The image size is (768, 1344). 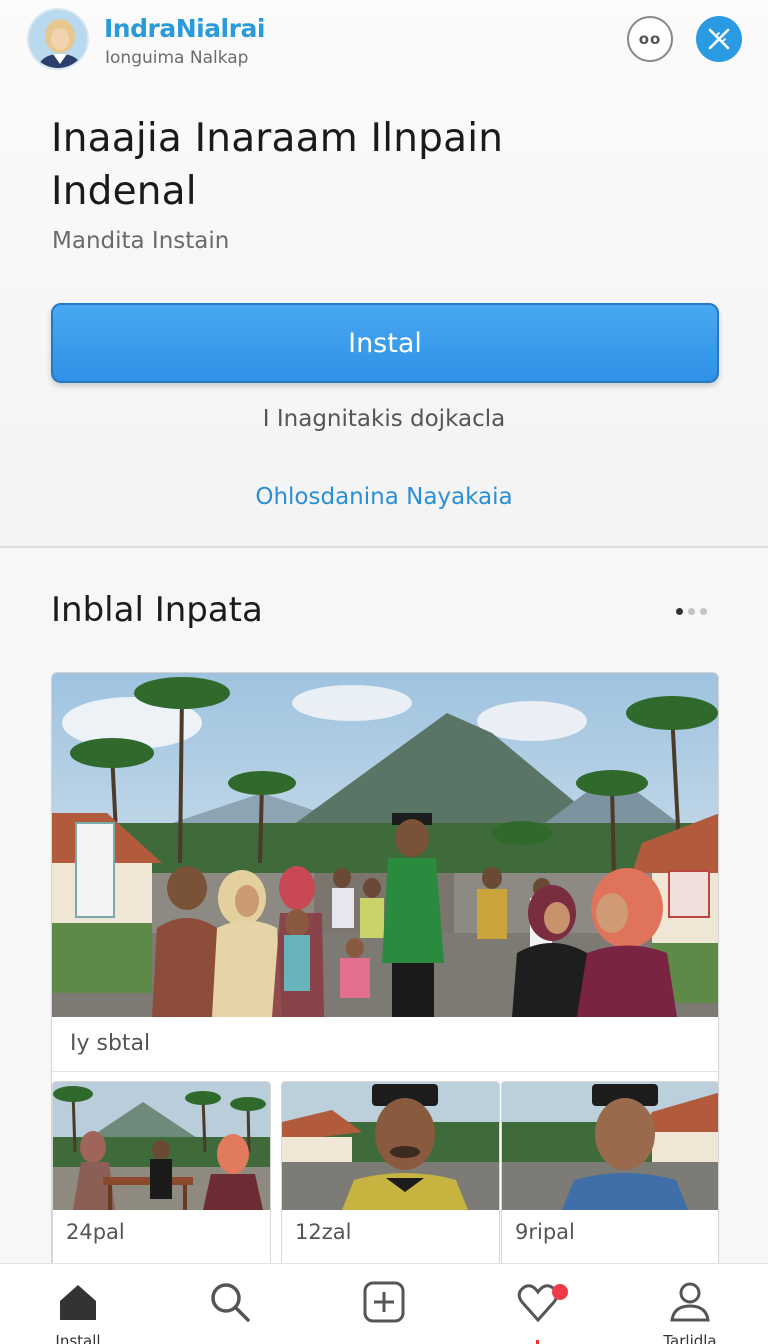 I want to click on add-icon, so click(x=384, y=1302).